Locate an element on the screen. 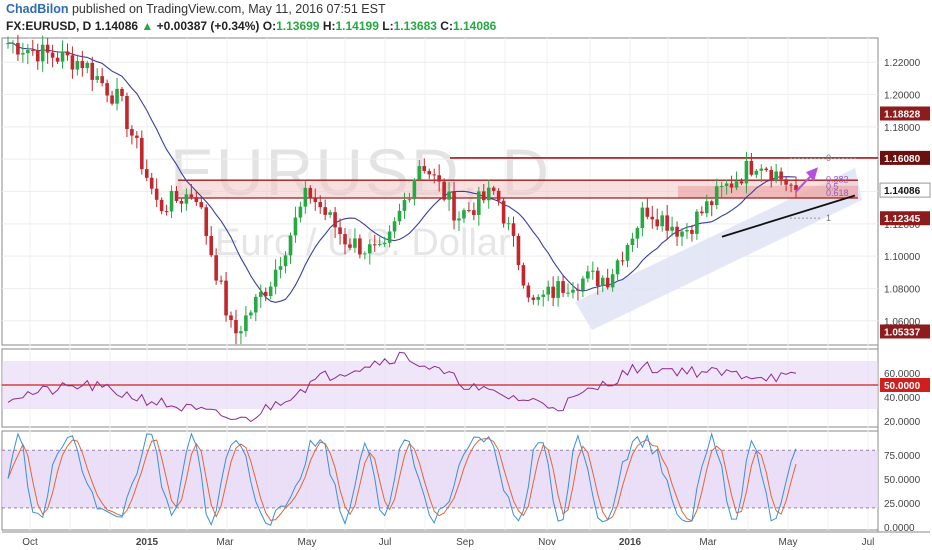 This screenshot has width=932, height=550. price-label-text: 1.16080 is located at coordinates (902, 159).